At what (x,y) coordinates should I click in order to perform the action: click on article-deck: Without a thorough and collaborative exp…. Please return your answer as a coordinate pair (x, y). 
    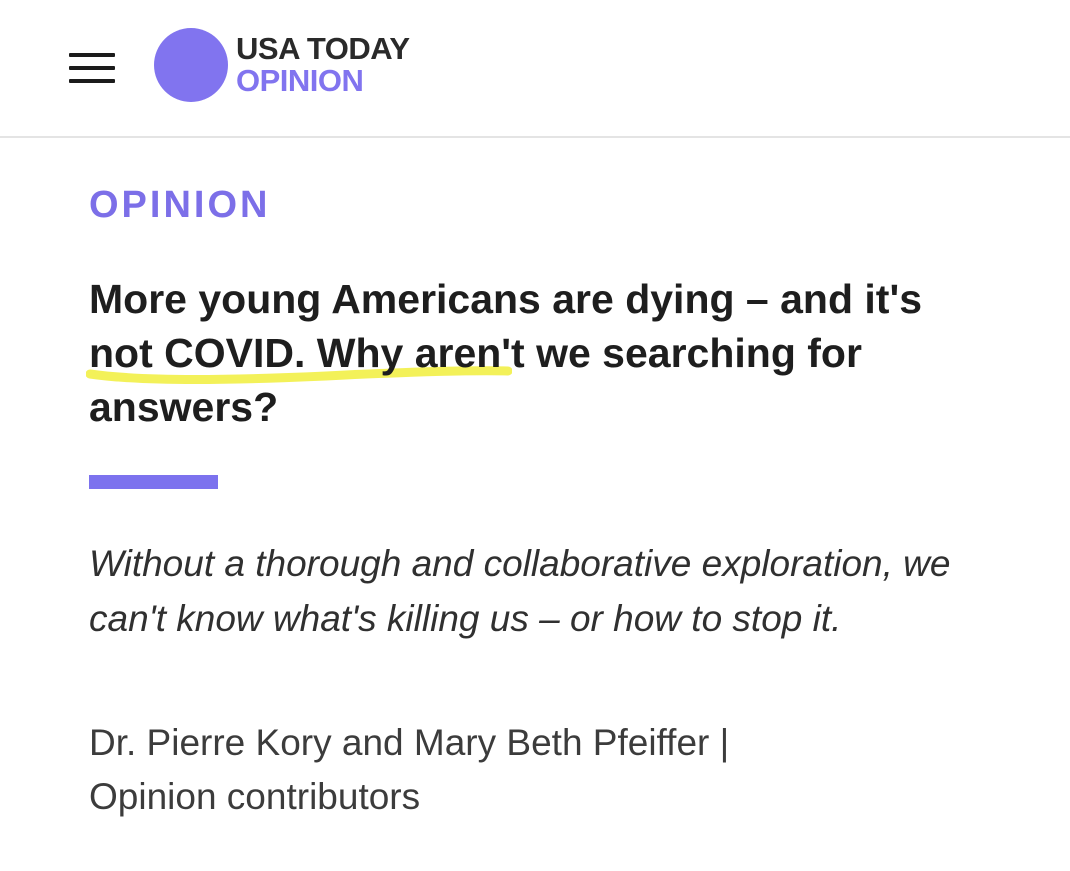
    Looking at the image, I should click on (520, 591).